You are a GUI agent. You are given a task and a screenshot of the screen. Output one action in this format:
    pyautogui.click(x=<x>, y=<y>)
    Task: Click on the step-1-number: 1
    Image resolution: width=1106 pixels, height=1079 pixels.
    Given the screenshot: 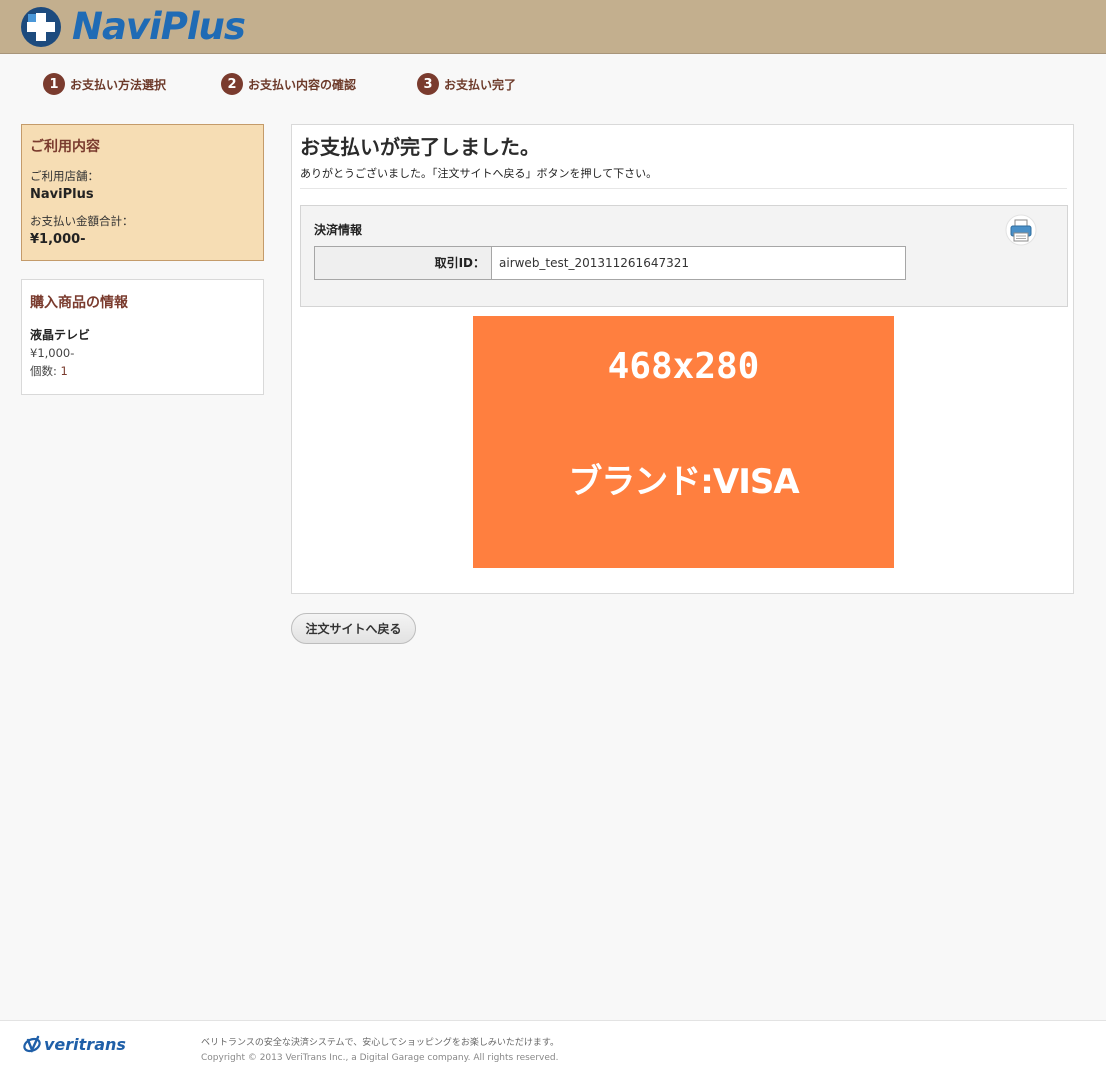 What is the action you would take?
    pyautogui.click(x=54, y=84)
    